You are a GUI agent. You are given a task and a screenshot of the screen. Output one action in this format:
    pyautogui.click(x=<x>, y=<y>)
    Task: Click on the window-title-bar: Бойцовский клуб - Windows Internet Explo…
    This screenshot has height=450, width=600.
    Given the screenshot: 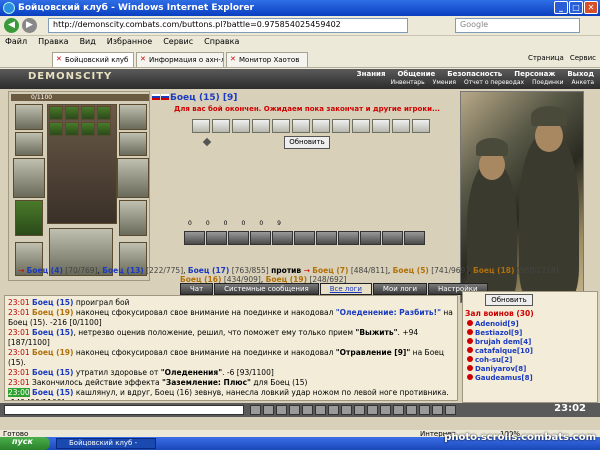 What is the action you would take?
    pyautogui.click(x=300, y=8)
    